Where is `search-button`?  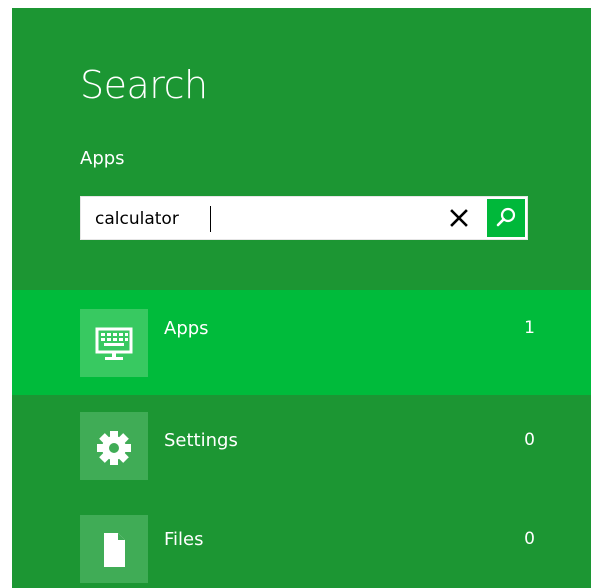
search-button is located at coordinates (506, 218).